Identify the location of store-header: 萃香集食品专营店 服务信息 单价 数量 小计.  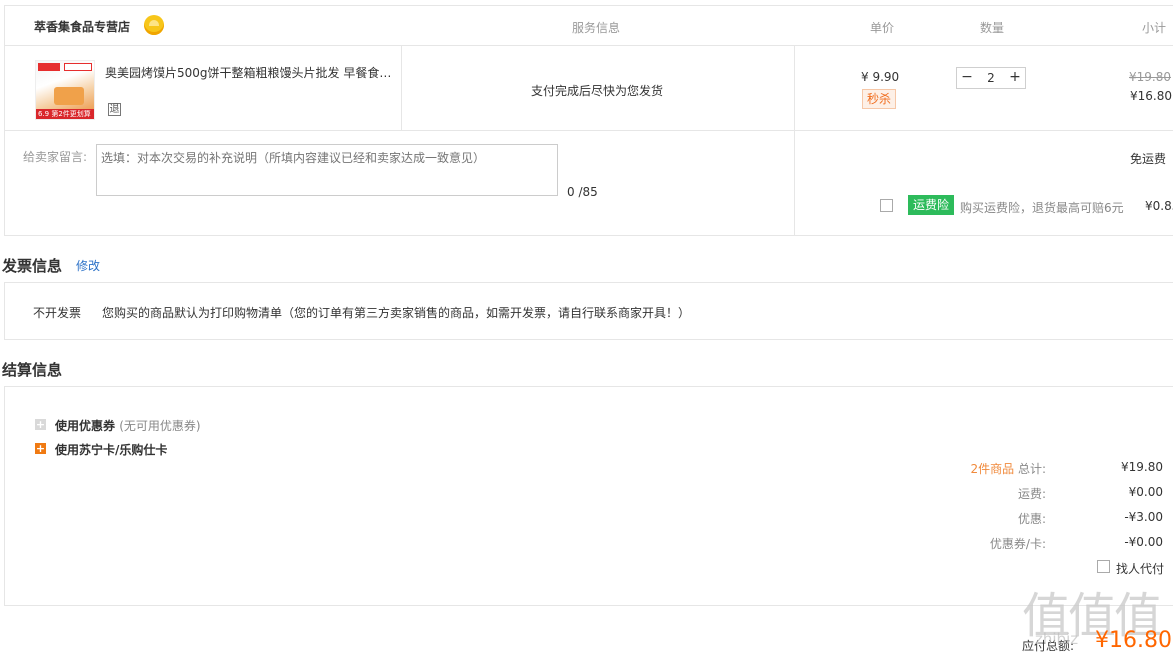
(588, 25).